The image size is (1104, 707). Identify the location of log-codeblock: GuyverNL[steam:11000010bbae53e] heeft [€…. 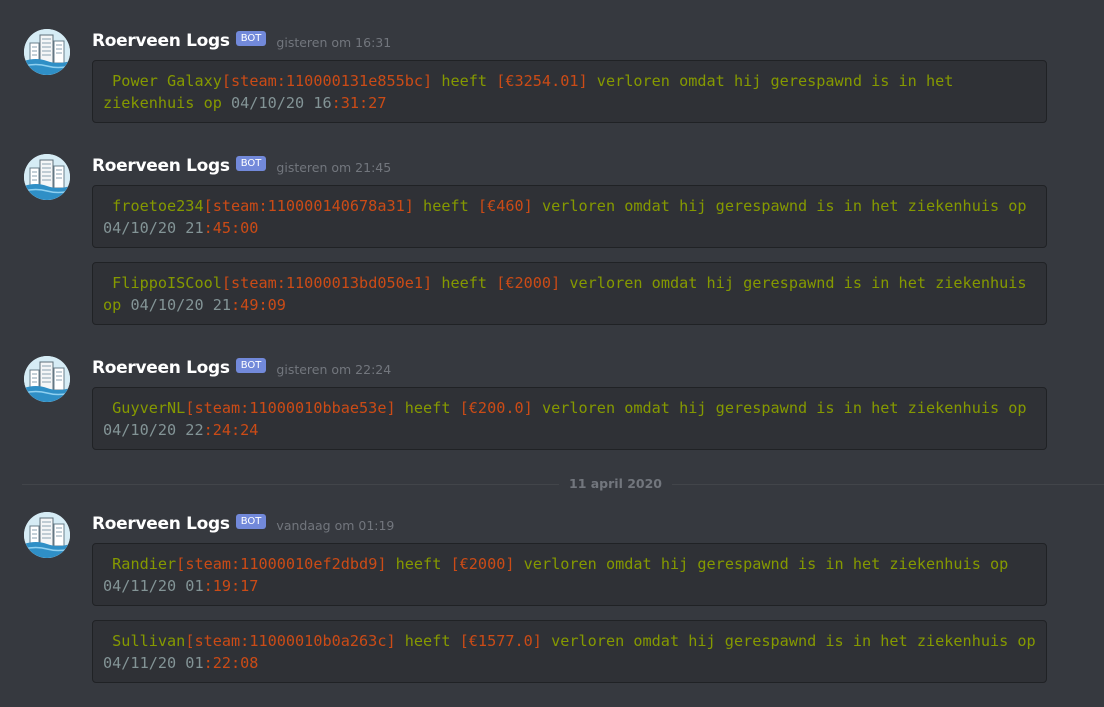
(569, 418).